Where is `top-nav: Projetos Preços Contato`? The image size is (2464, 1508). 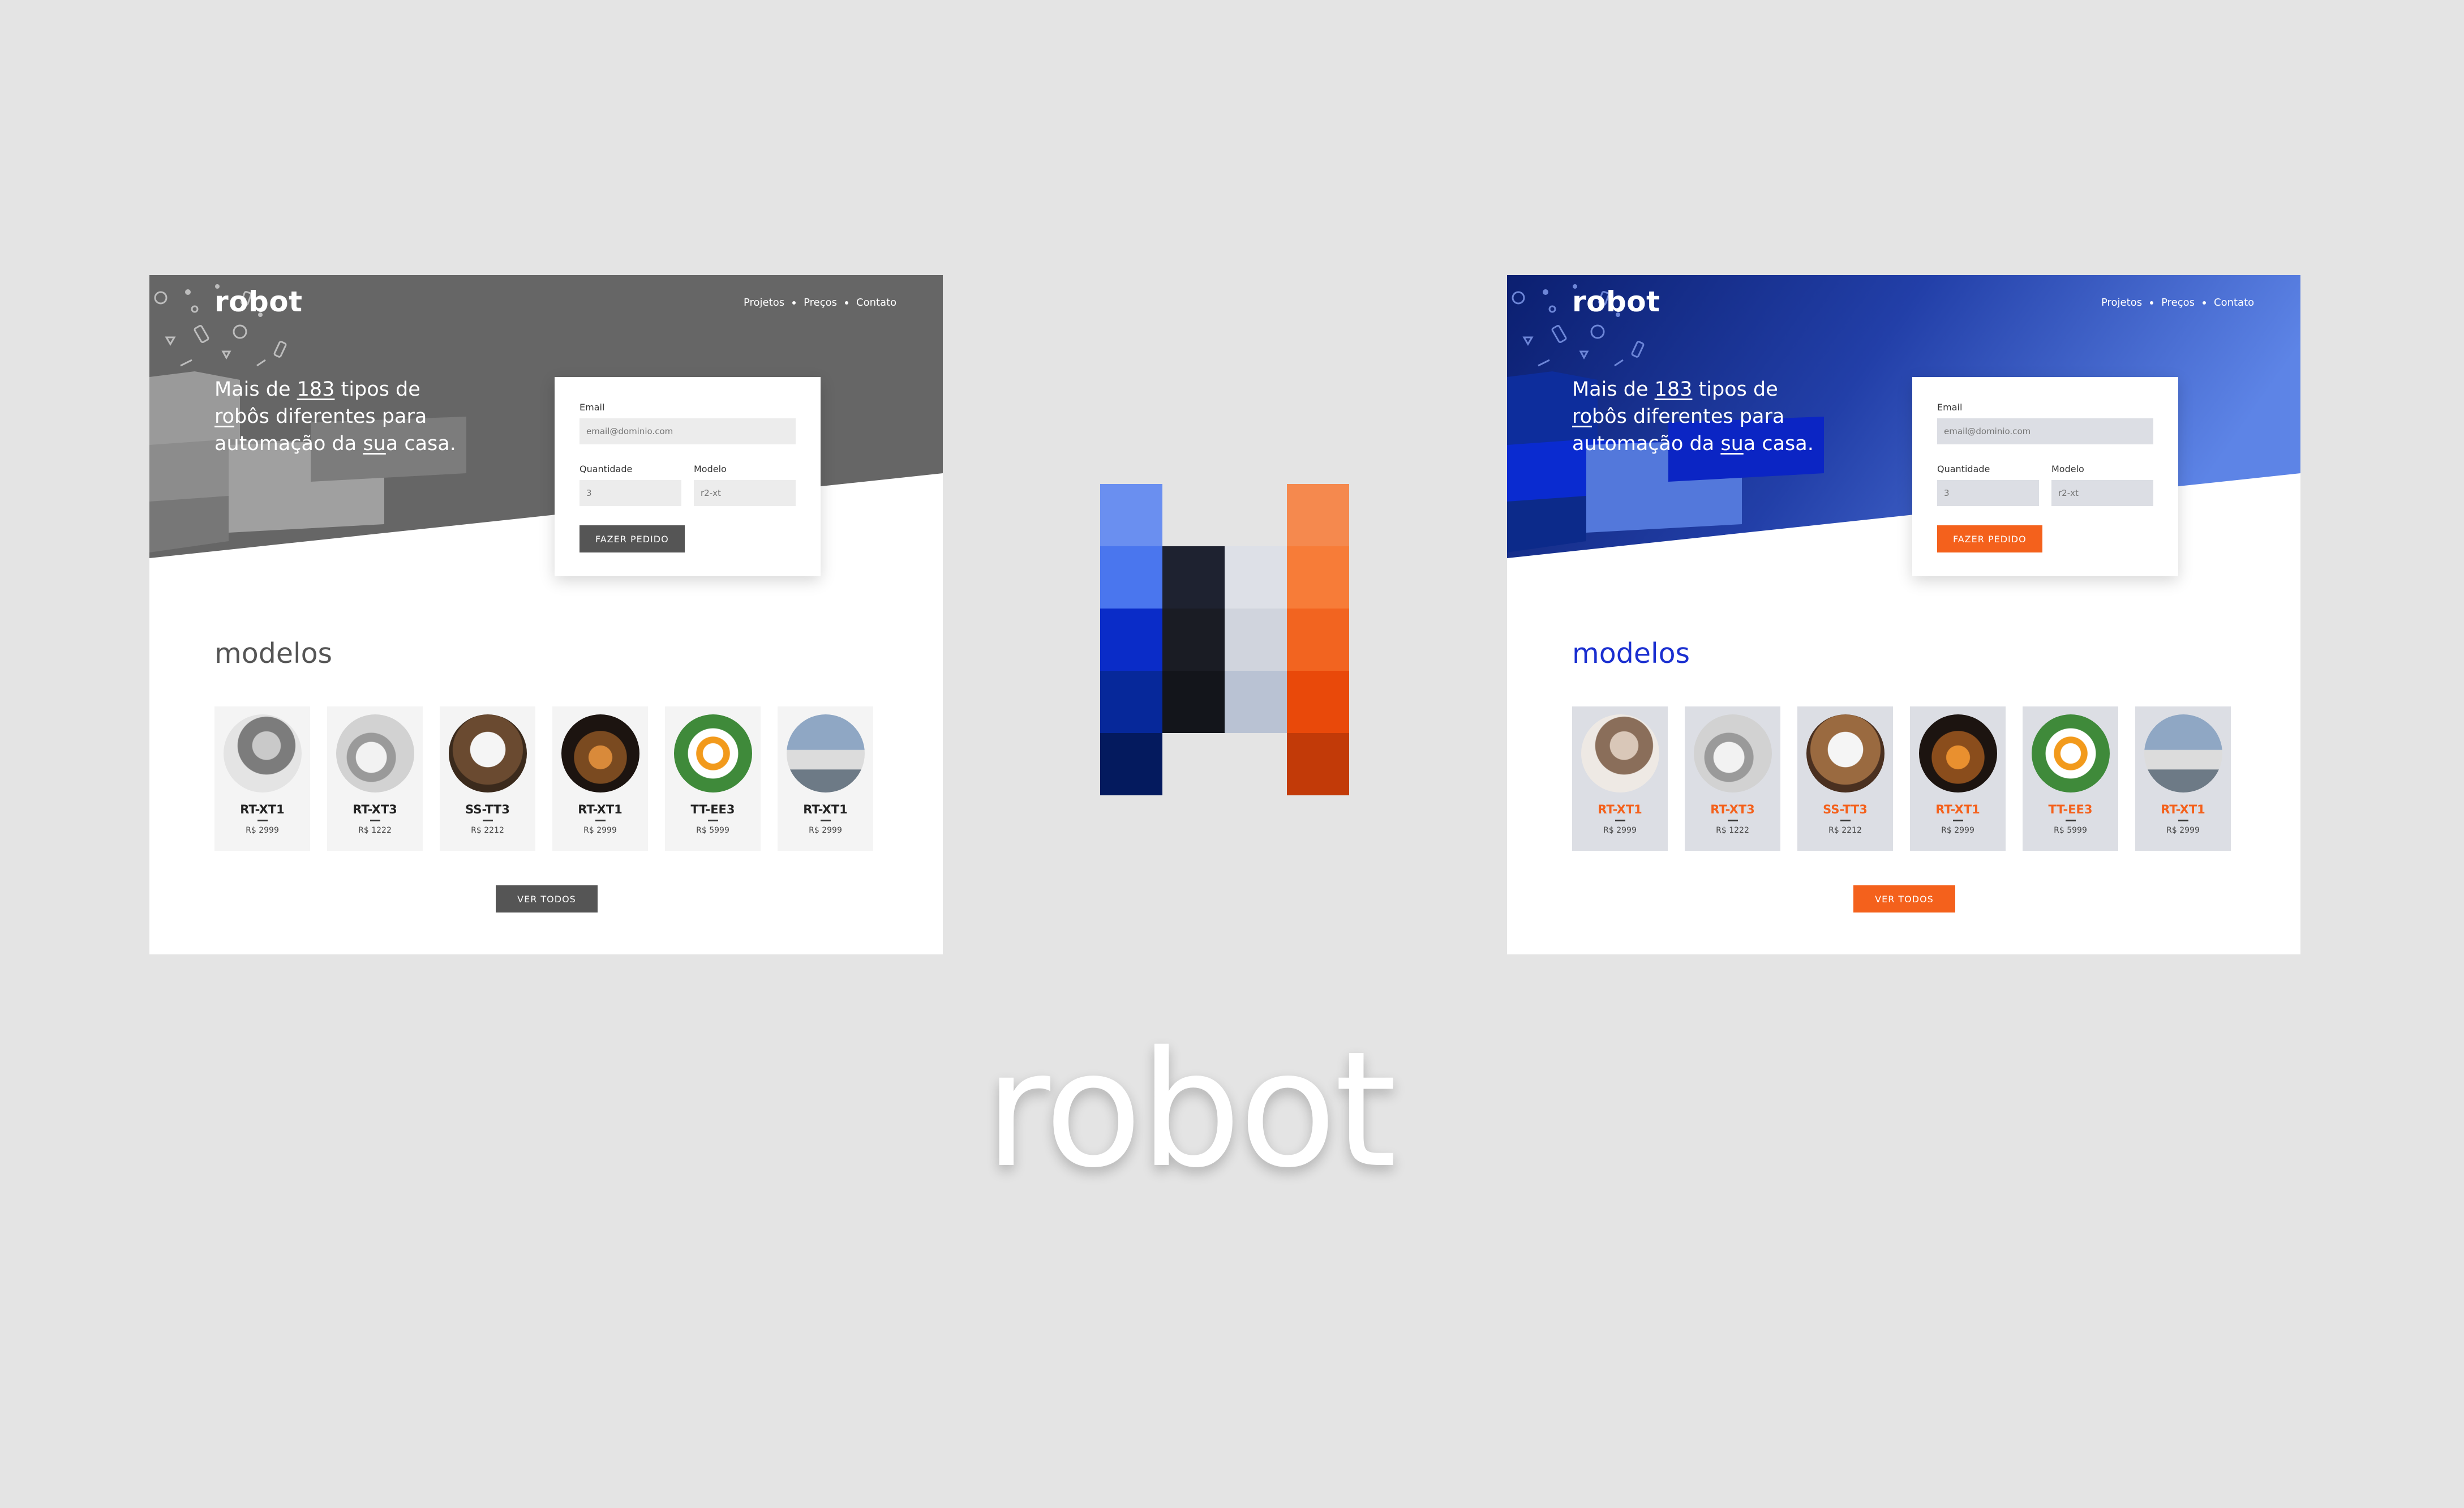 top-nav: Projetos Preços Contato is located at coordinates (2177, 303).